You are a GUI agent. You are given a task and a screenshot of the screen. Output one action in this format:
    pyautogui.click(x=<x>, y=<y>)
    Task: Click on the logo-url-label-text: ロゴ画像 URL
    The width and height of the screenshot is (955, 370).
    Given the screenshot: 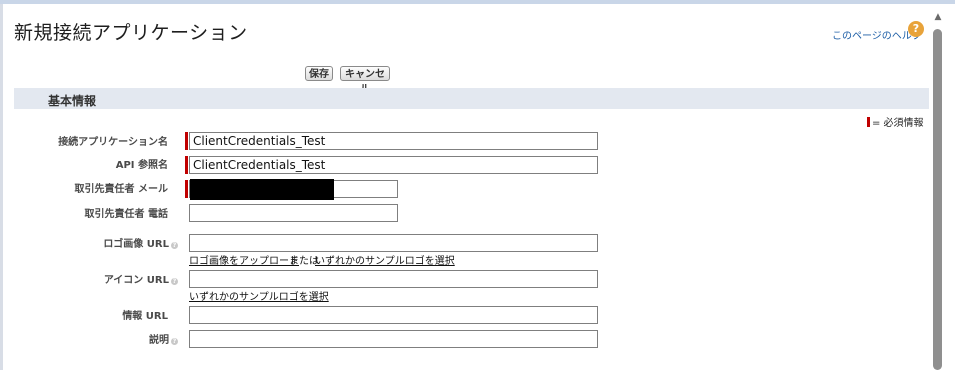 What is the action you would take?
    pyautogui.click(x=136, y=244)
    